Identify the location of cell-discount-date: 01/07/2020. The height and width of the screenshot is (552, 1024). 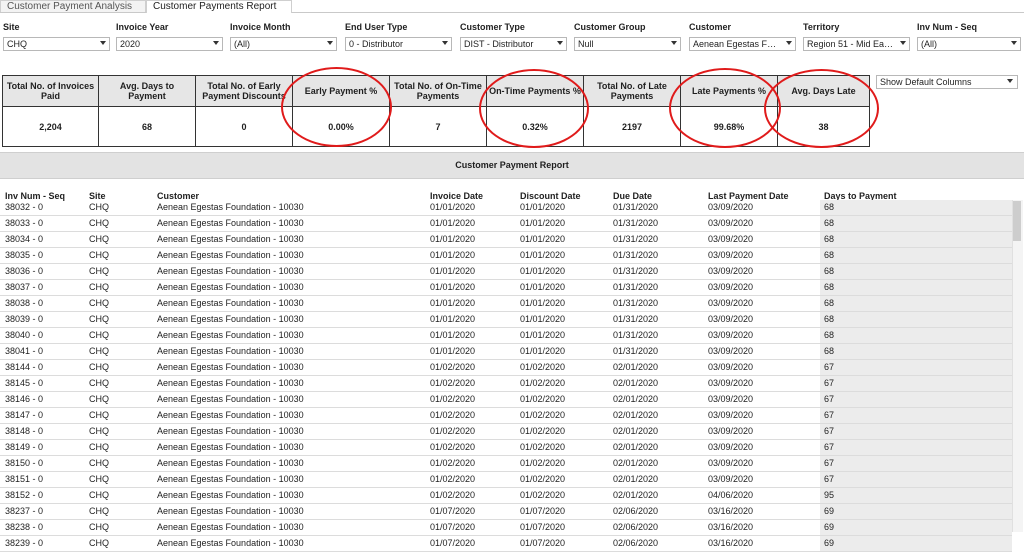
(543, 543).